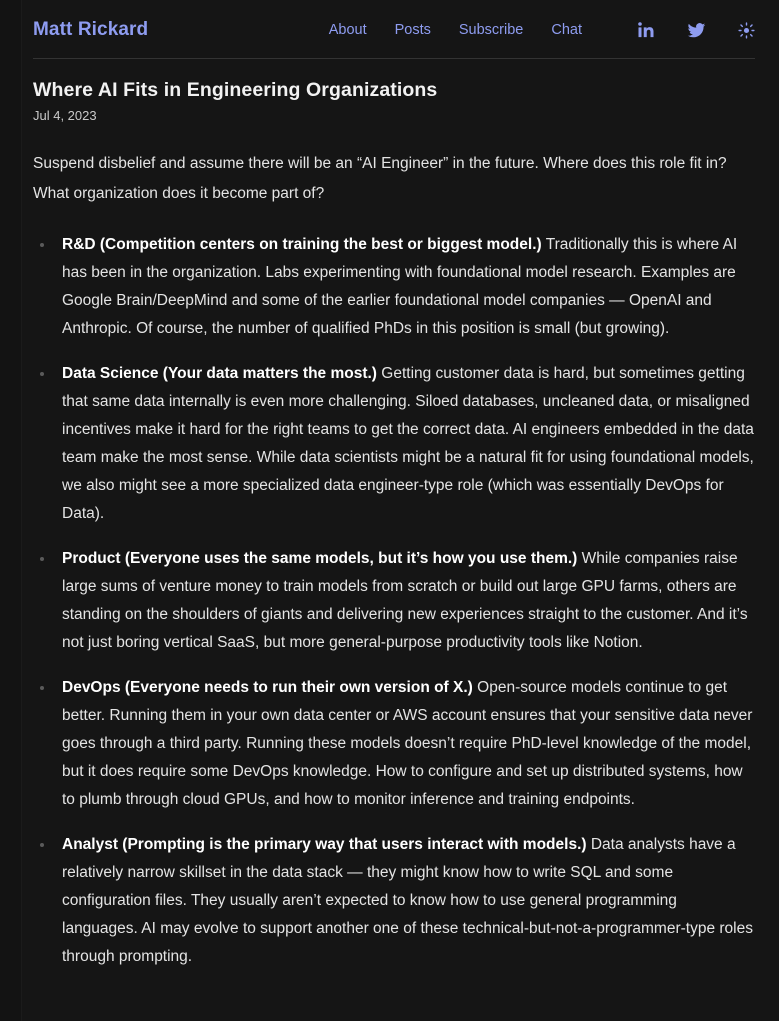  Describe the element at coordinates (646, 30) in the screenshot. I see `linkedin-icon` at that location.